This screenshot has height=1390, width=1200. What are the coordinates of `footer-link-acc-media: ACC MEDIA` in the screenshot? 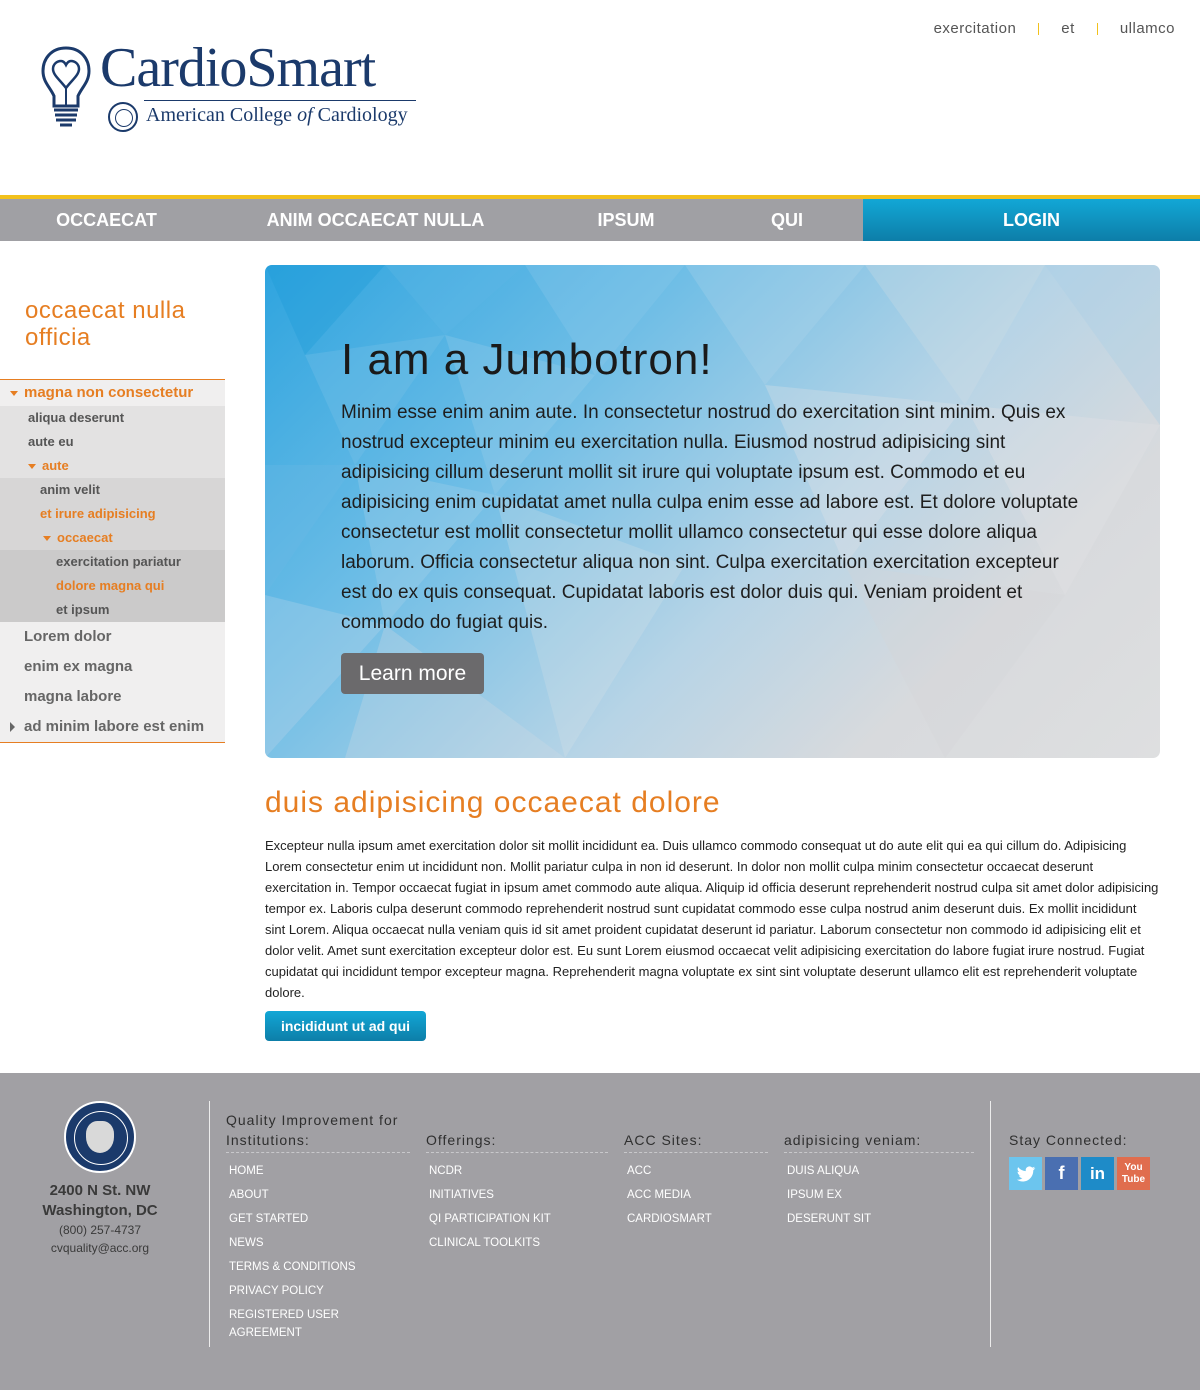 It's located at (696, 1195).